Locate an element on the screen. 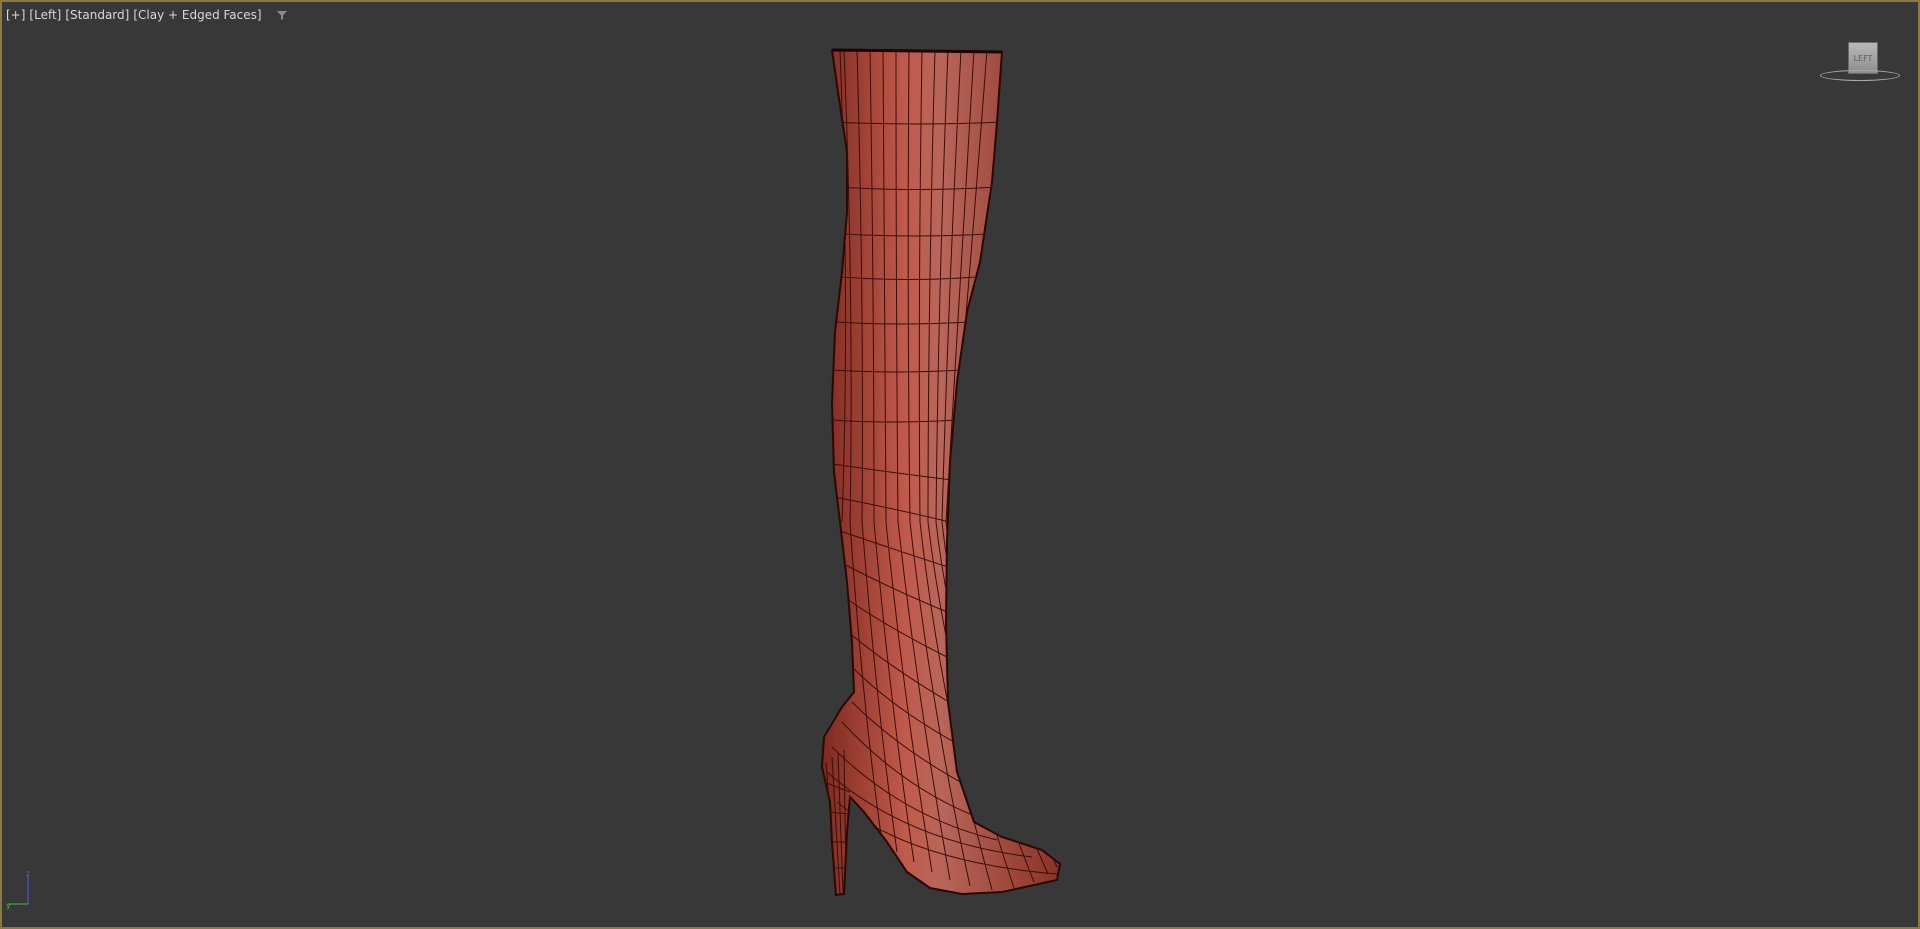 This screenshot has height=929, width=1920. axis-y-label: y is located at coordinates (8, 905).